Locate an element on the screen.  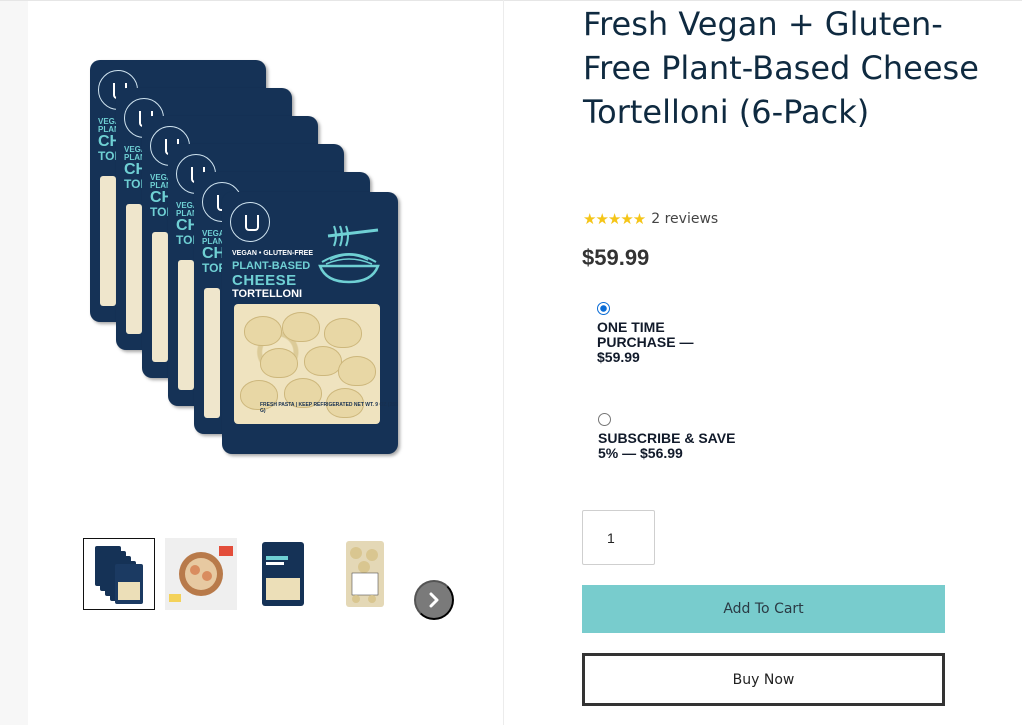
one-time-purchase-radio is located at coordinates (603, 308).